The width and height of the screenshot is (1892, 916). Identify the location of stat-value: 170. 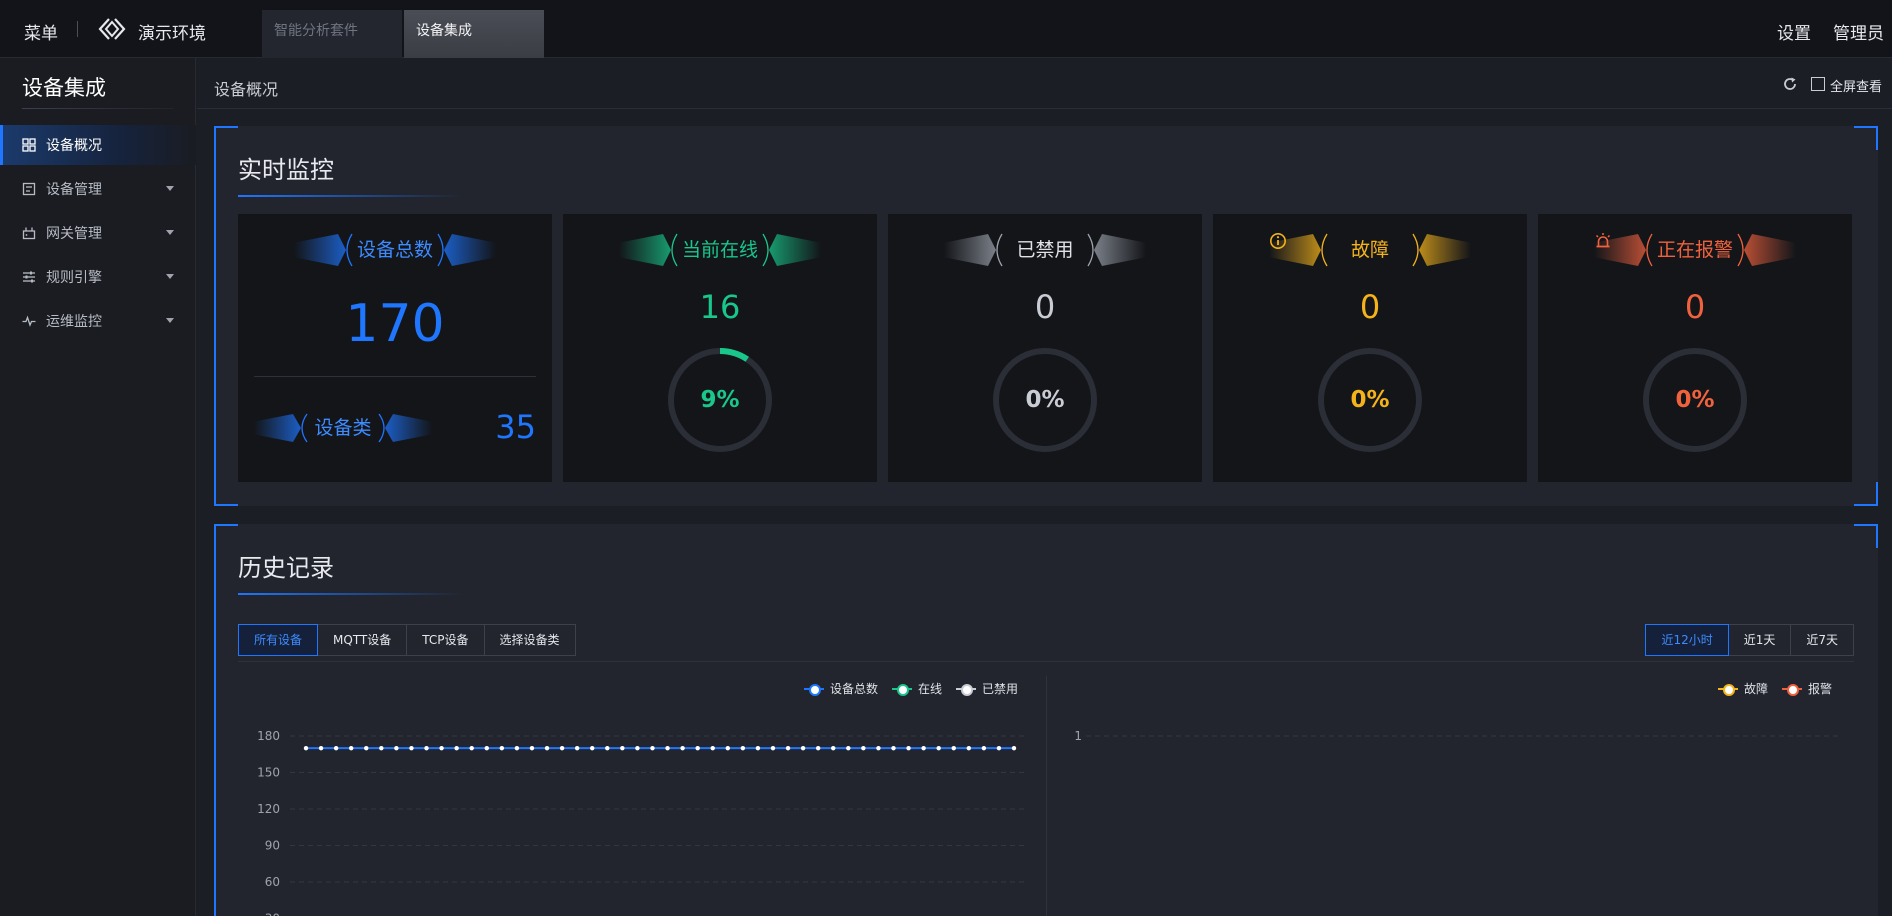
(395, 324).